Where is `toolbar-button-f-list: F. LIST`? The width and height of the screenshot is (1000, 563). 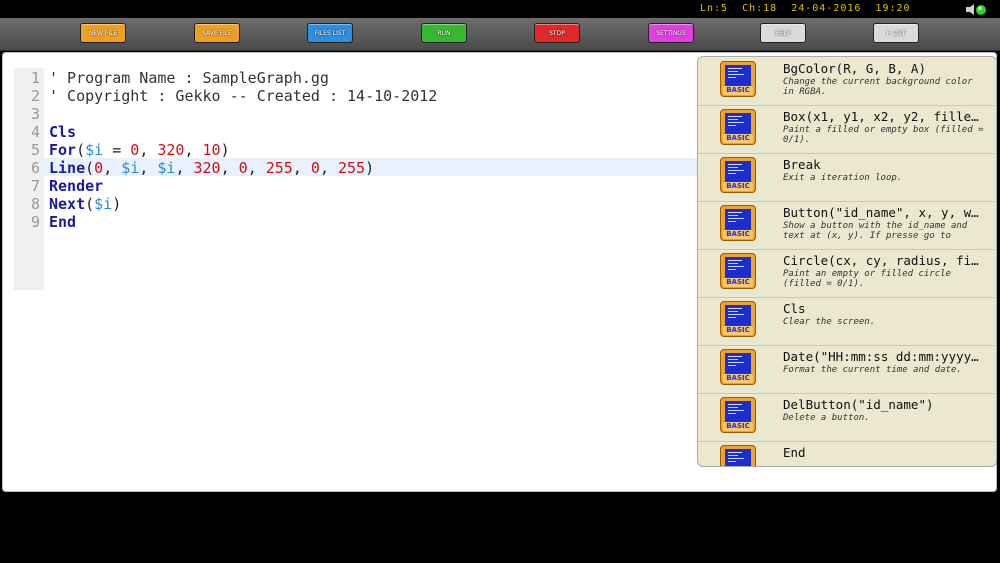 toolbar-button-f-list: F. LIST is located at coordinates (896, 33).